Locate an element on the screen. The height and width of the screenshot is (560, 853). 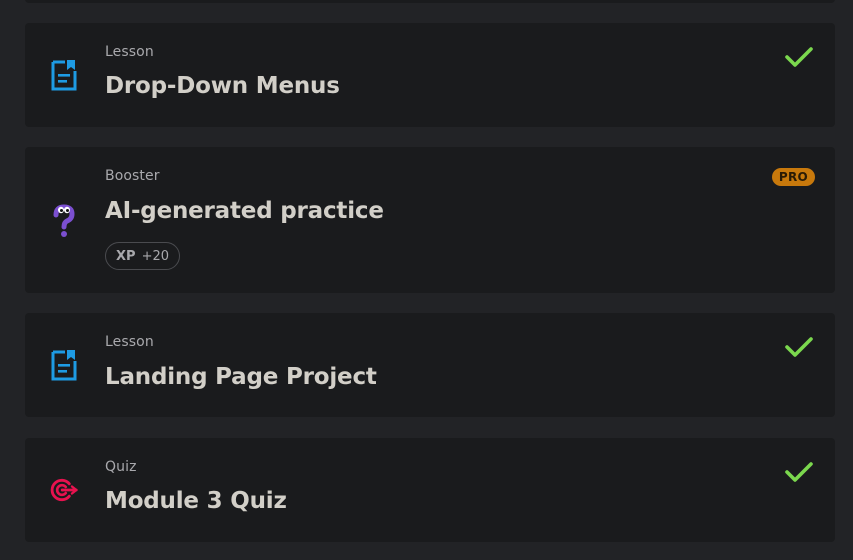
xp-label: XP is located at coordinates (126, 256).